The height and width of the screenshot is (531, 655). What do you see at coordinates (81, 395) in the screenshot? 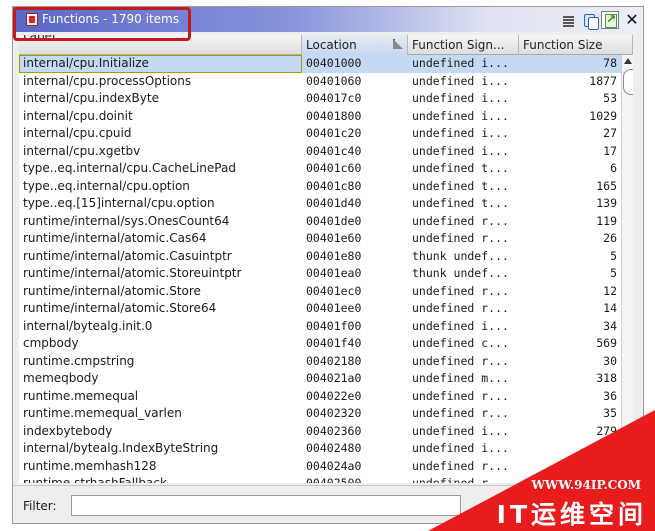
I see `cell-label: runtime.memequal` at bounding box center [81, 395].